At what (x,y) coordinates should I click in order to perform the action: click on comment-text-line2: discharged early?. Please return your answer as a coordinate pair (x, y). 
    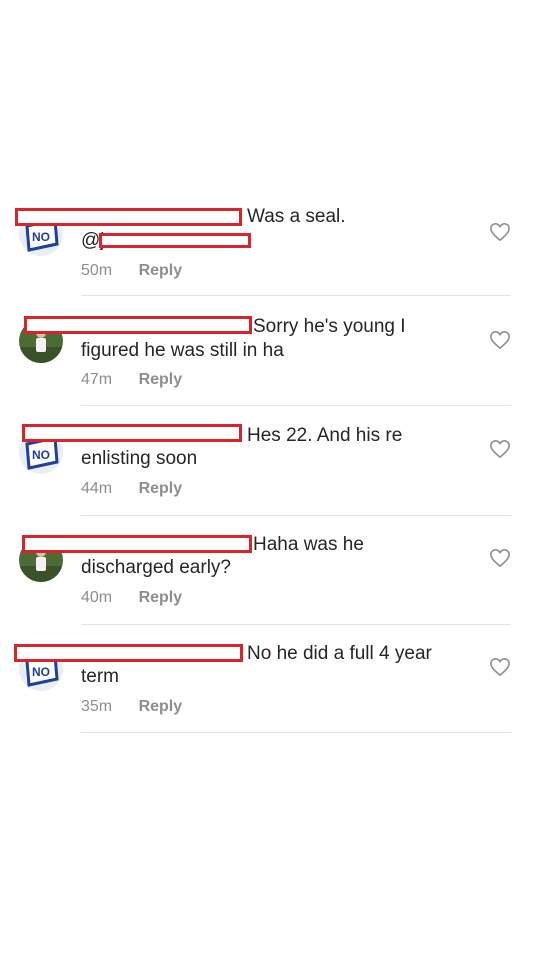
    Looking at the image, I should click on (156, 567).